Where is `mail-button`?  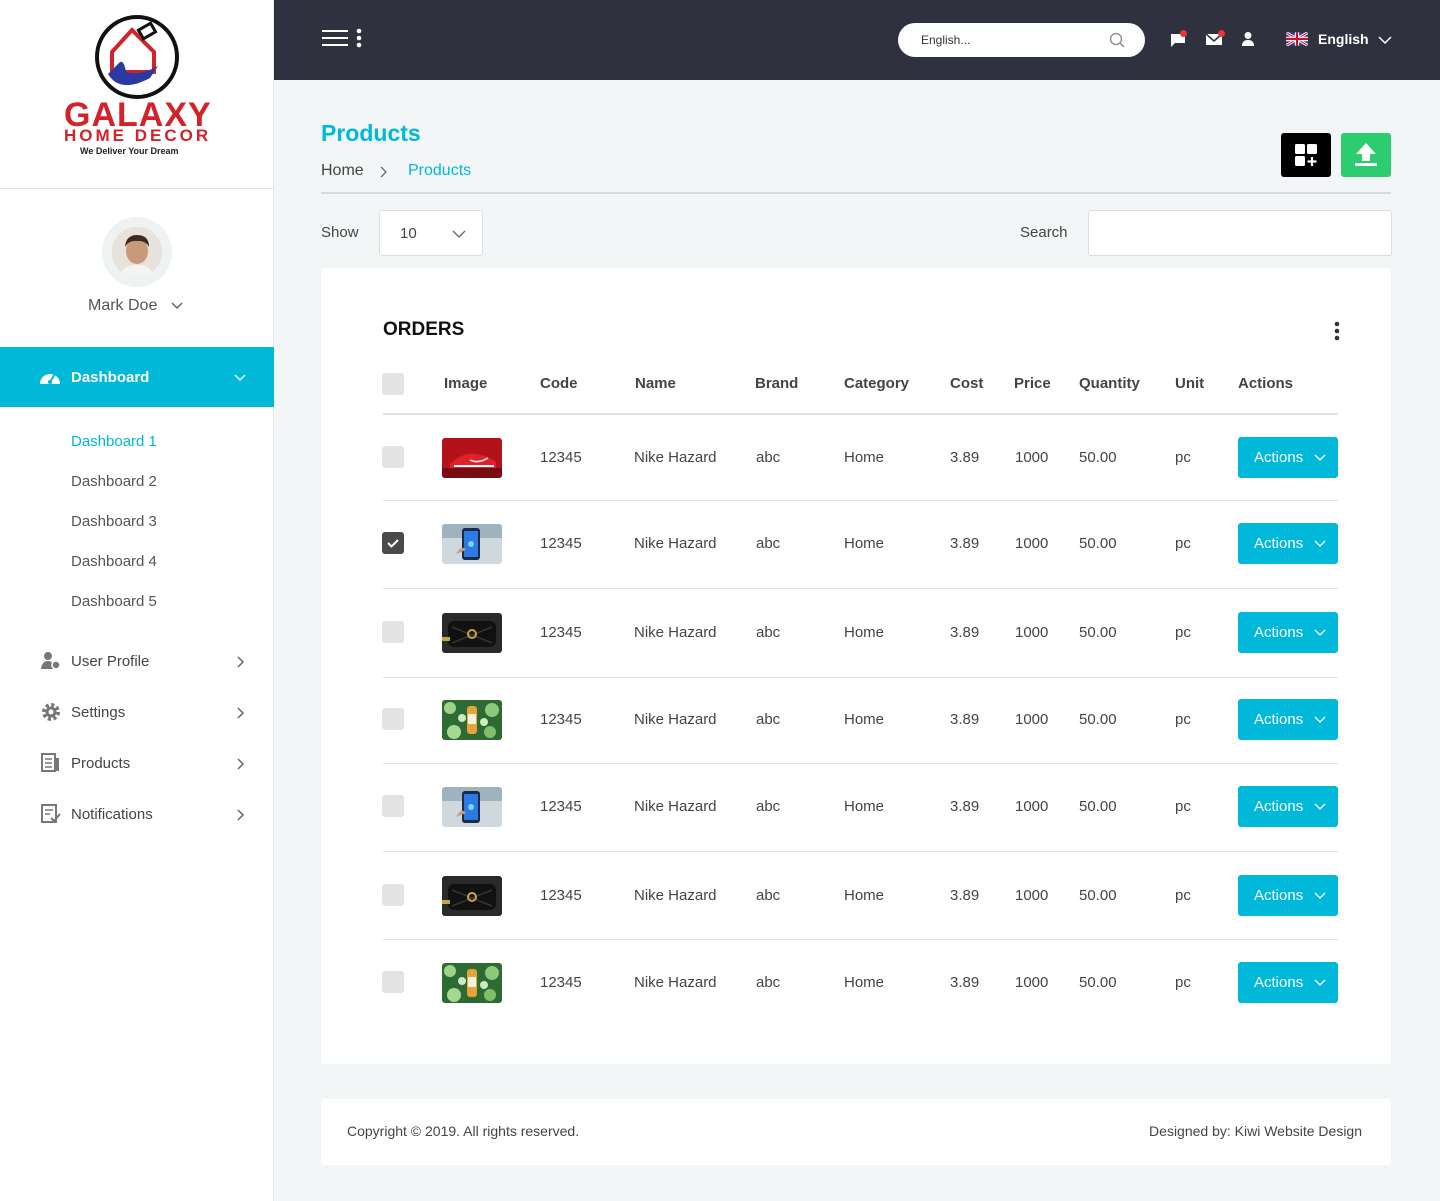 mail-button is located at coordinates (1215, 41).